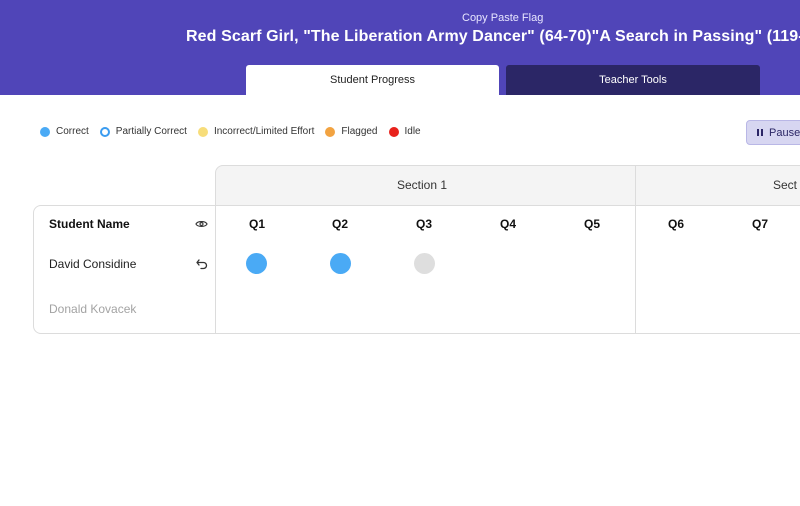 The width and height of the screenshot is (800, 506). Describe the element at coordinates (257, 224) in the screenshot. I see `question-header-q1: Q1` at that location.